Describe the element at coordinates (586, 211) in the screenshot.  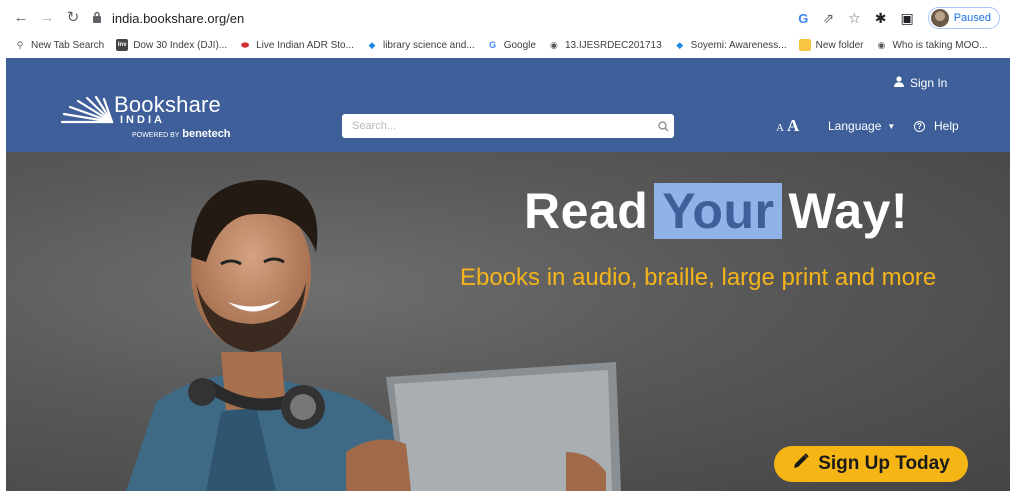
I see `hero-title-part1: Read` at that location.